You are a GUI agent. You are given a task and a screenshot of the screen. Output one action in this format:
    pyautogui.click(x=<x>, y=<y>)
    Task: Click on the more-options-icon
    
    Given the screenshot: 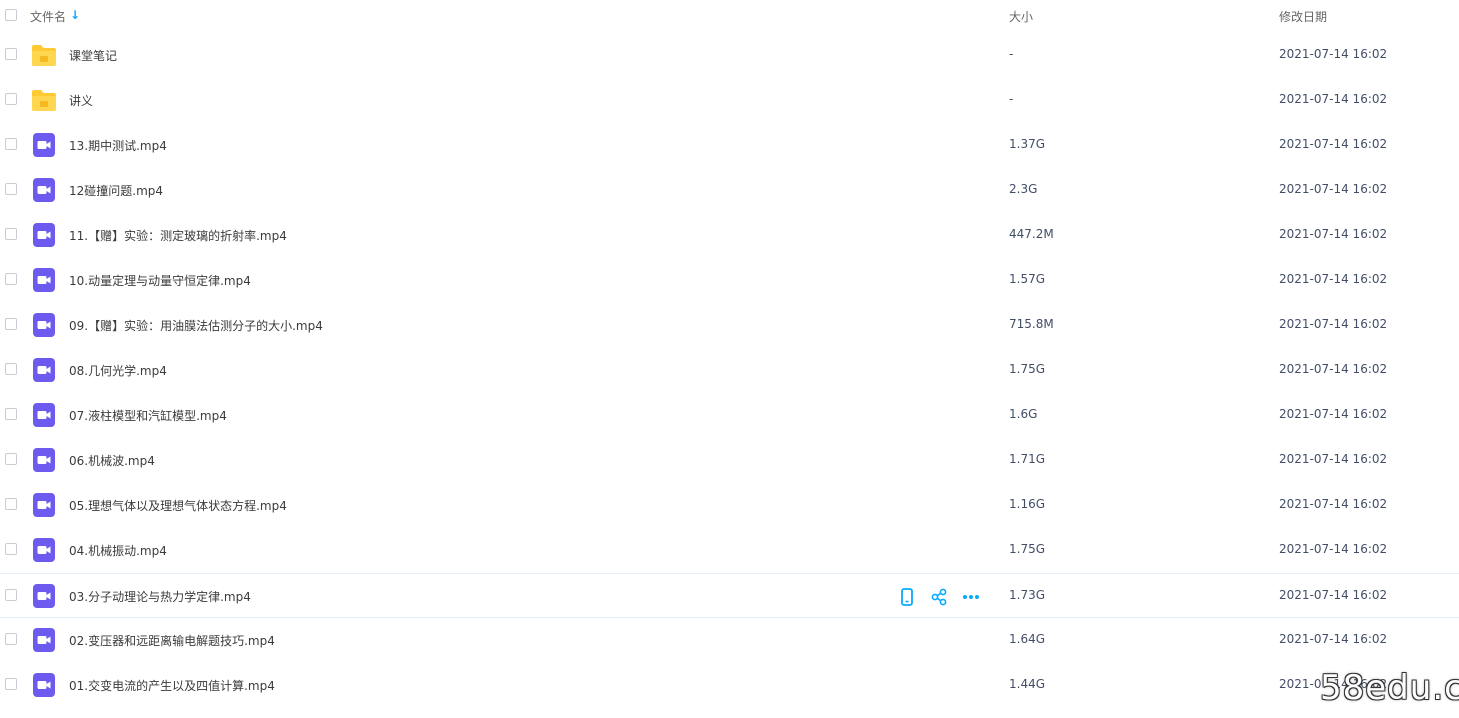 What is the action you would take?
    pyautogui.click(x=971, y=597)
    